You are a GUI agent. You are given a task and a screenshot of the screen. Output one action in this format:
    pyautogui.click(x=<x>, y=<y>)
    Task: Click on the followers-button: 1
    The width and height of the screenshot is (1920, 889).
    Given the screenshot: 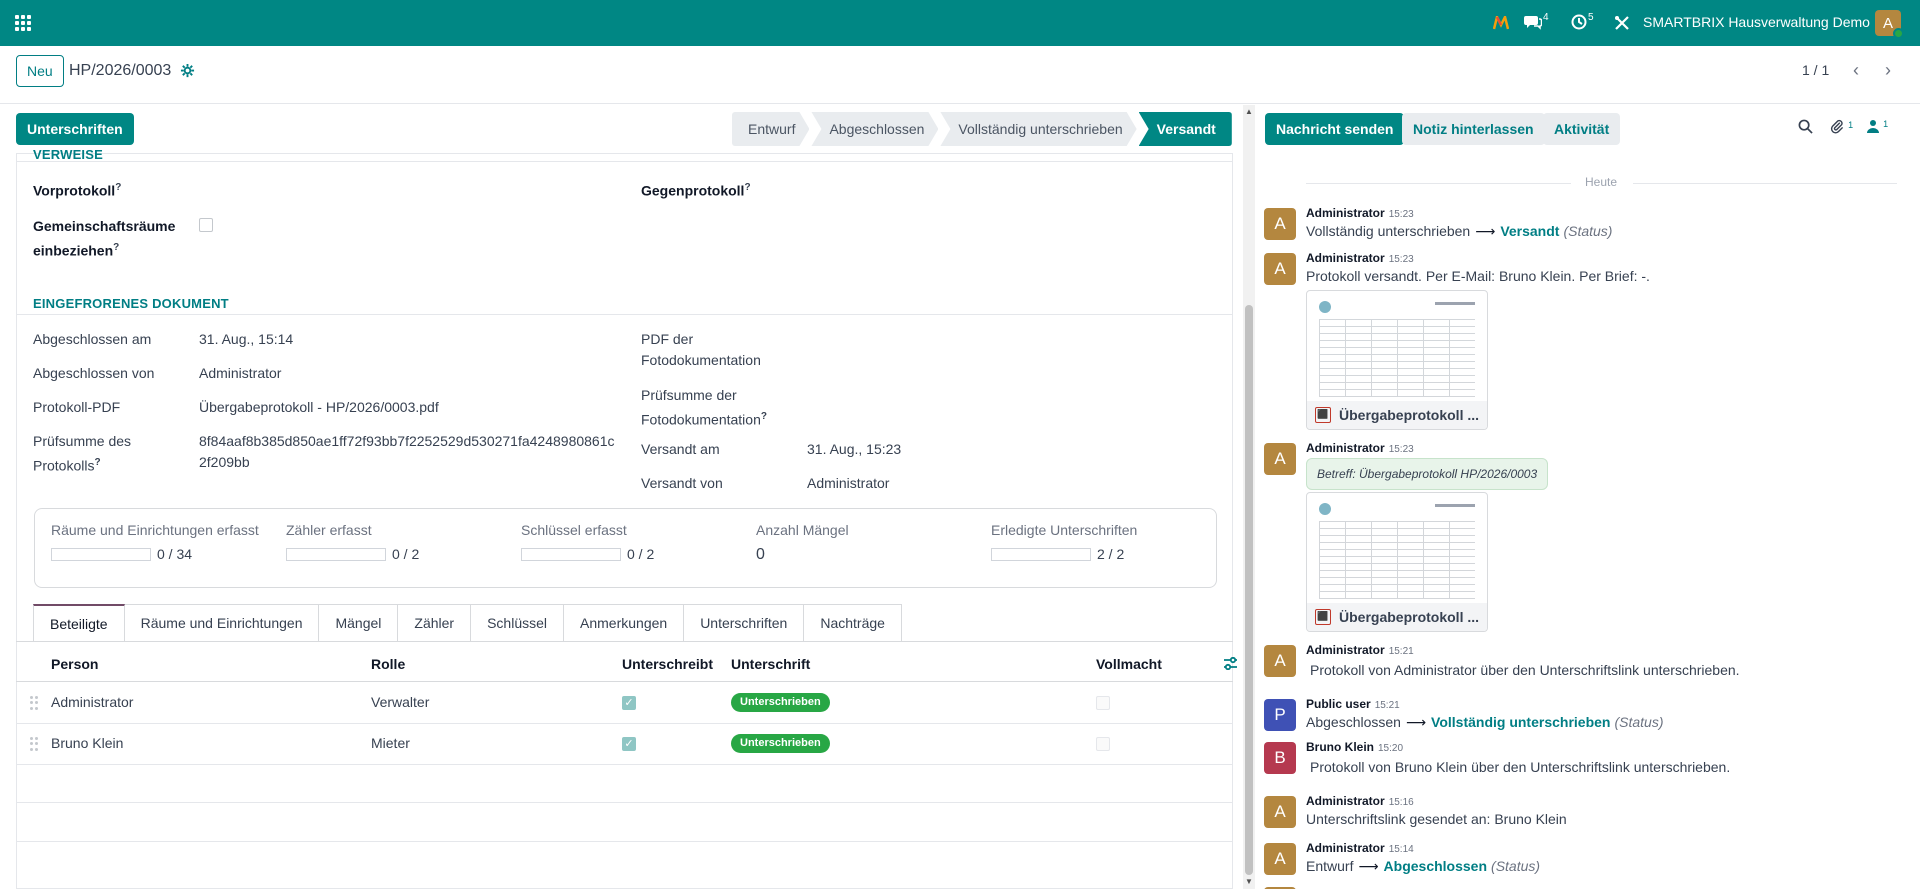 What is the action you would take?
    pyautogui.click(x=1877, y=128)
    